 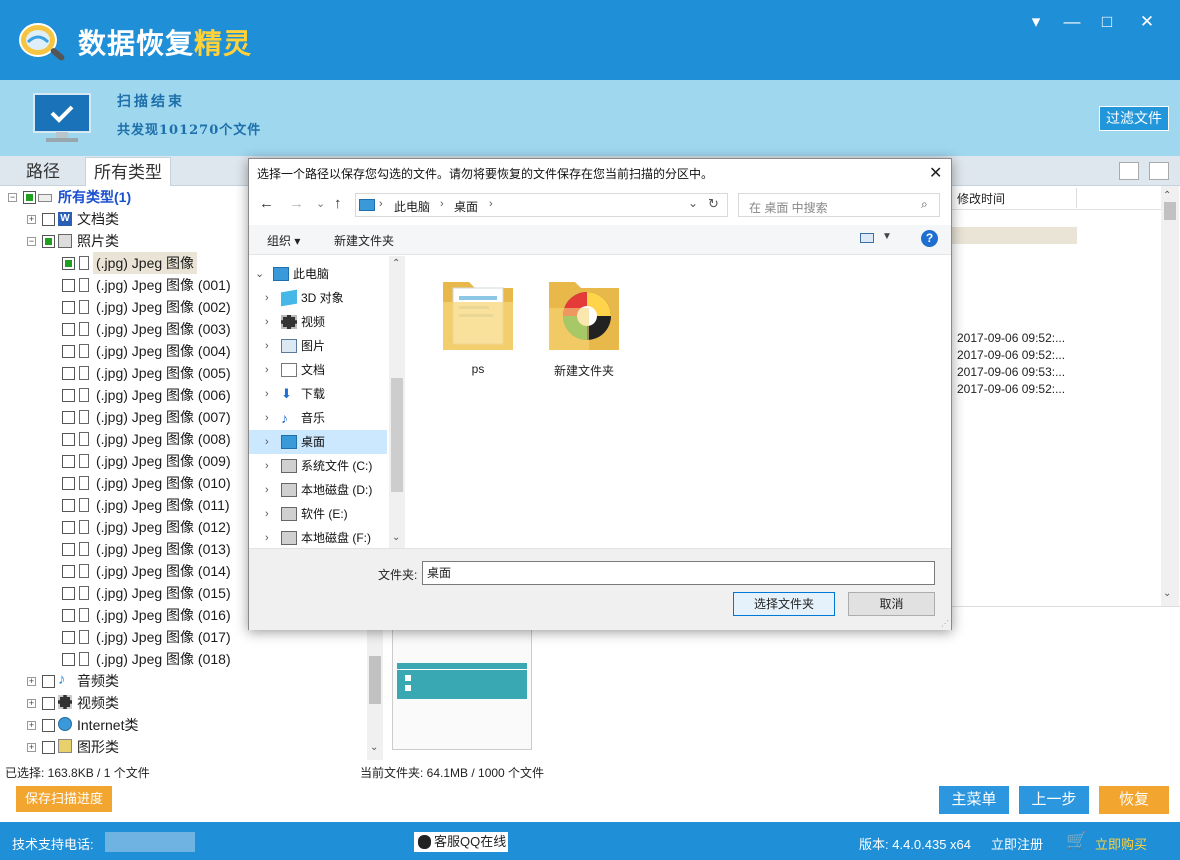 I want to click on nav-item-downloads: › ⬇ 下载, so click(x=318, y=394).